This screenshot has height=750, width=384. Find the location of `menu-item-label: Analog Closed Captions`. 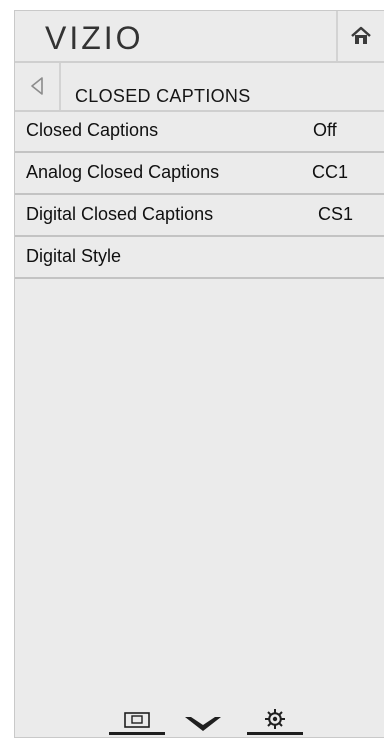

menu-item-label: Analog Closed Captions is located at coordinates (123, 172).